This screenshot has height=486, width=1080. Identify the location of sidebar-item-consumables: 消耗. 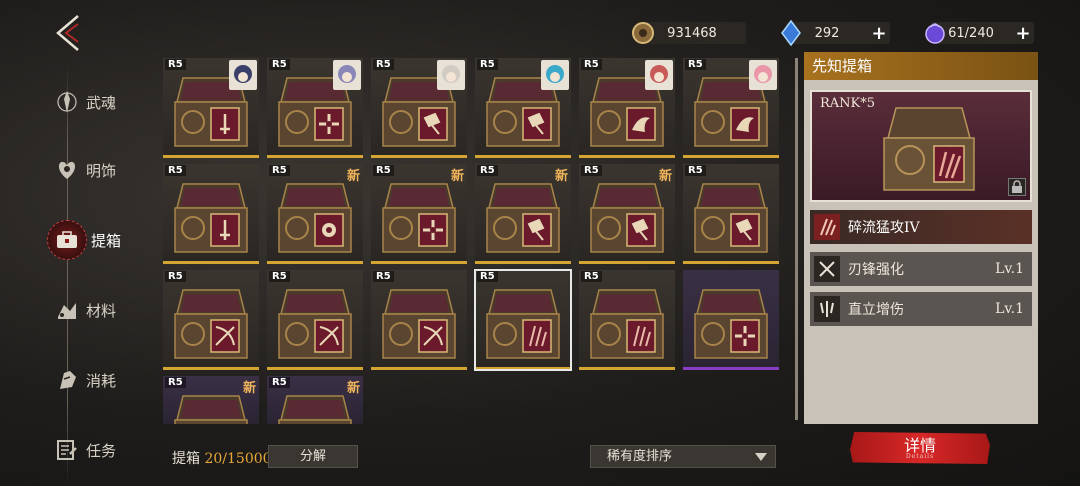
(95, 380).